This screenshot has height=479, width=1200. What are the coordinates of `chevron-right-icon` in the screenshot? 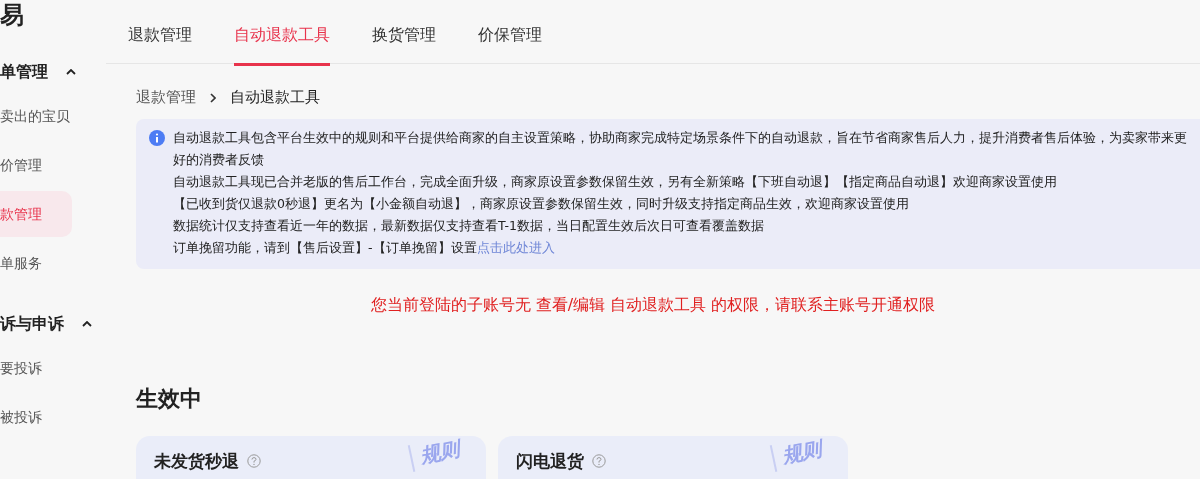 It's located at (213, 97).